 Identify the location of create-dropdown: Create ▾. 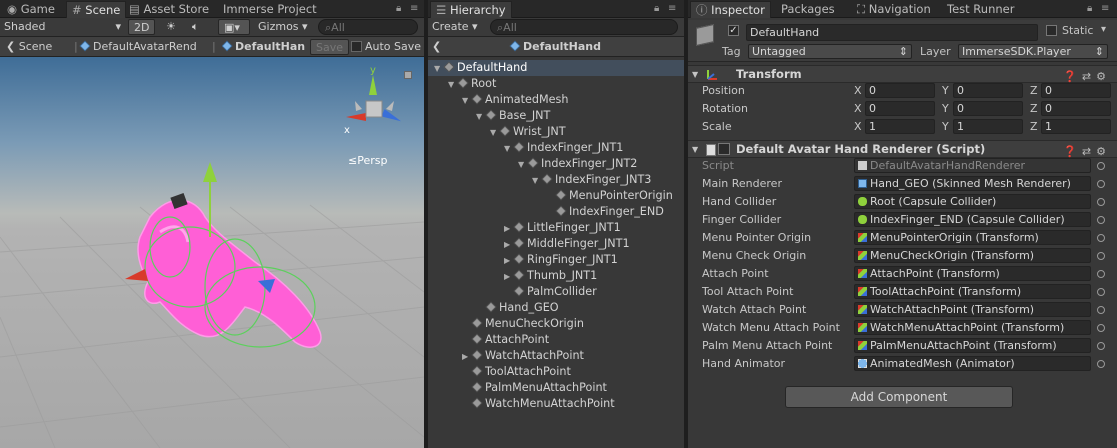
(455, 27).